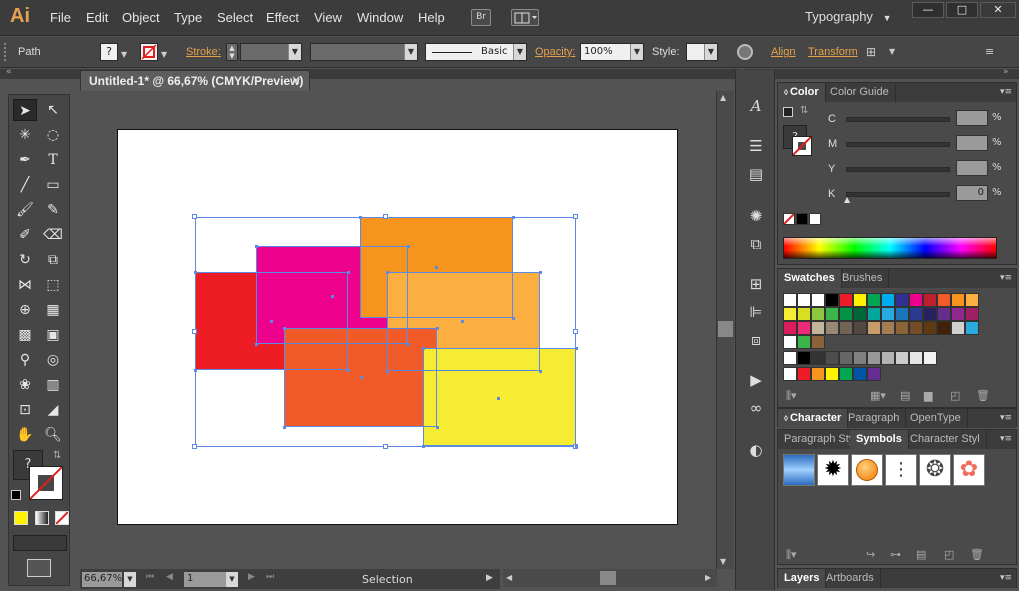  Describe the element at coordinates (983, 395) in the screenshot. I see `delete-swatch-icon: 🗑︎` at that location.